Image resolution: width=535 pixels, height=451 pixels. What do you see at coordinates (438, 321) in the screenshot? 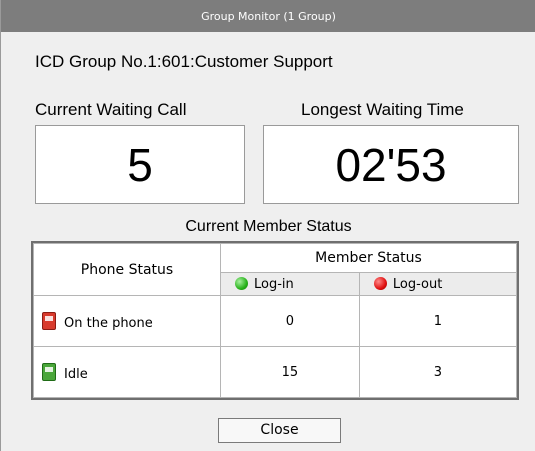
I see `logout-count: 1` at bounding box center [438, 321].